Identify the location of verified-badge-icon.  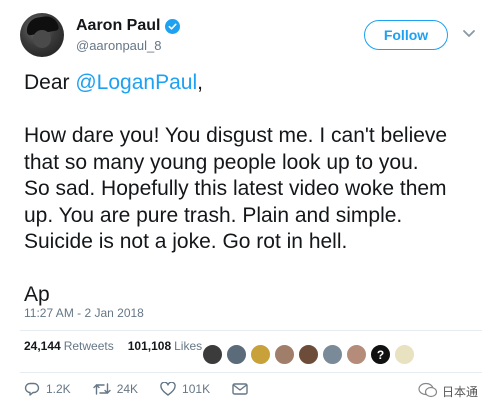
(173, 26).